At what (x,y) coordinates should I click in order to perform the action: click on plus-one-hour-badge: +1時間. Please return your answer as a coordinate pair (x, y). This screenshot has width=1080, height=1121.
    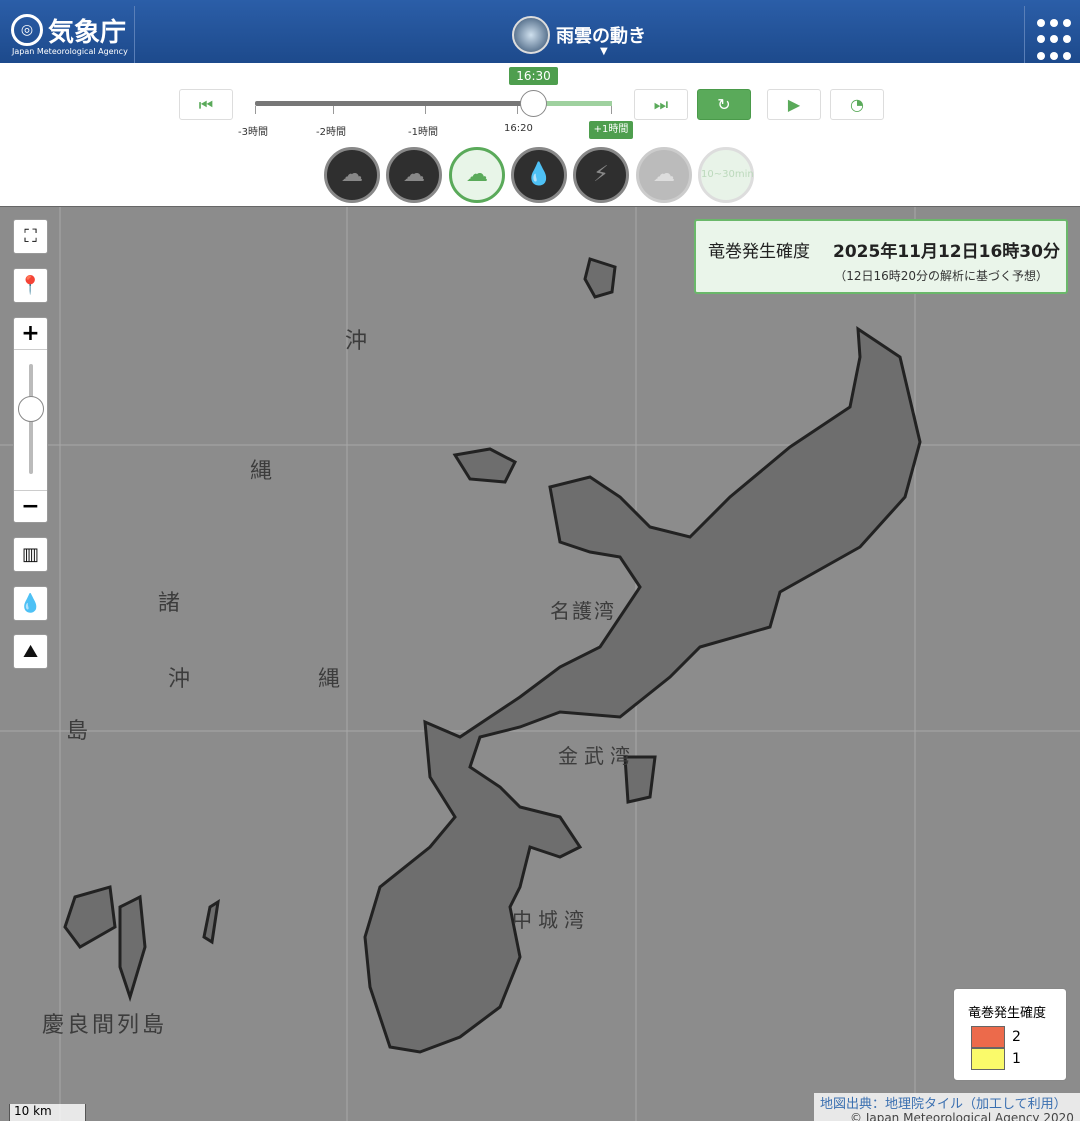
    Looking at the image, I should click on (611, 130).